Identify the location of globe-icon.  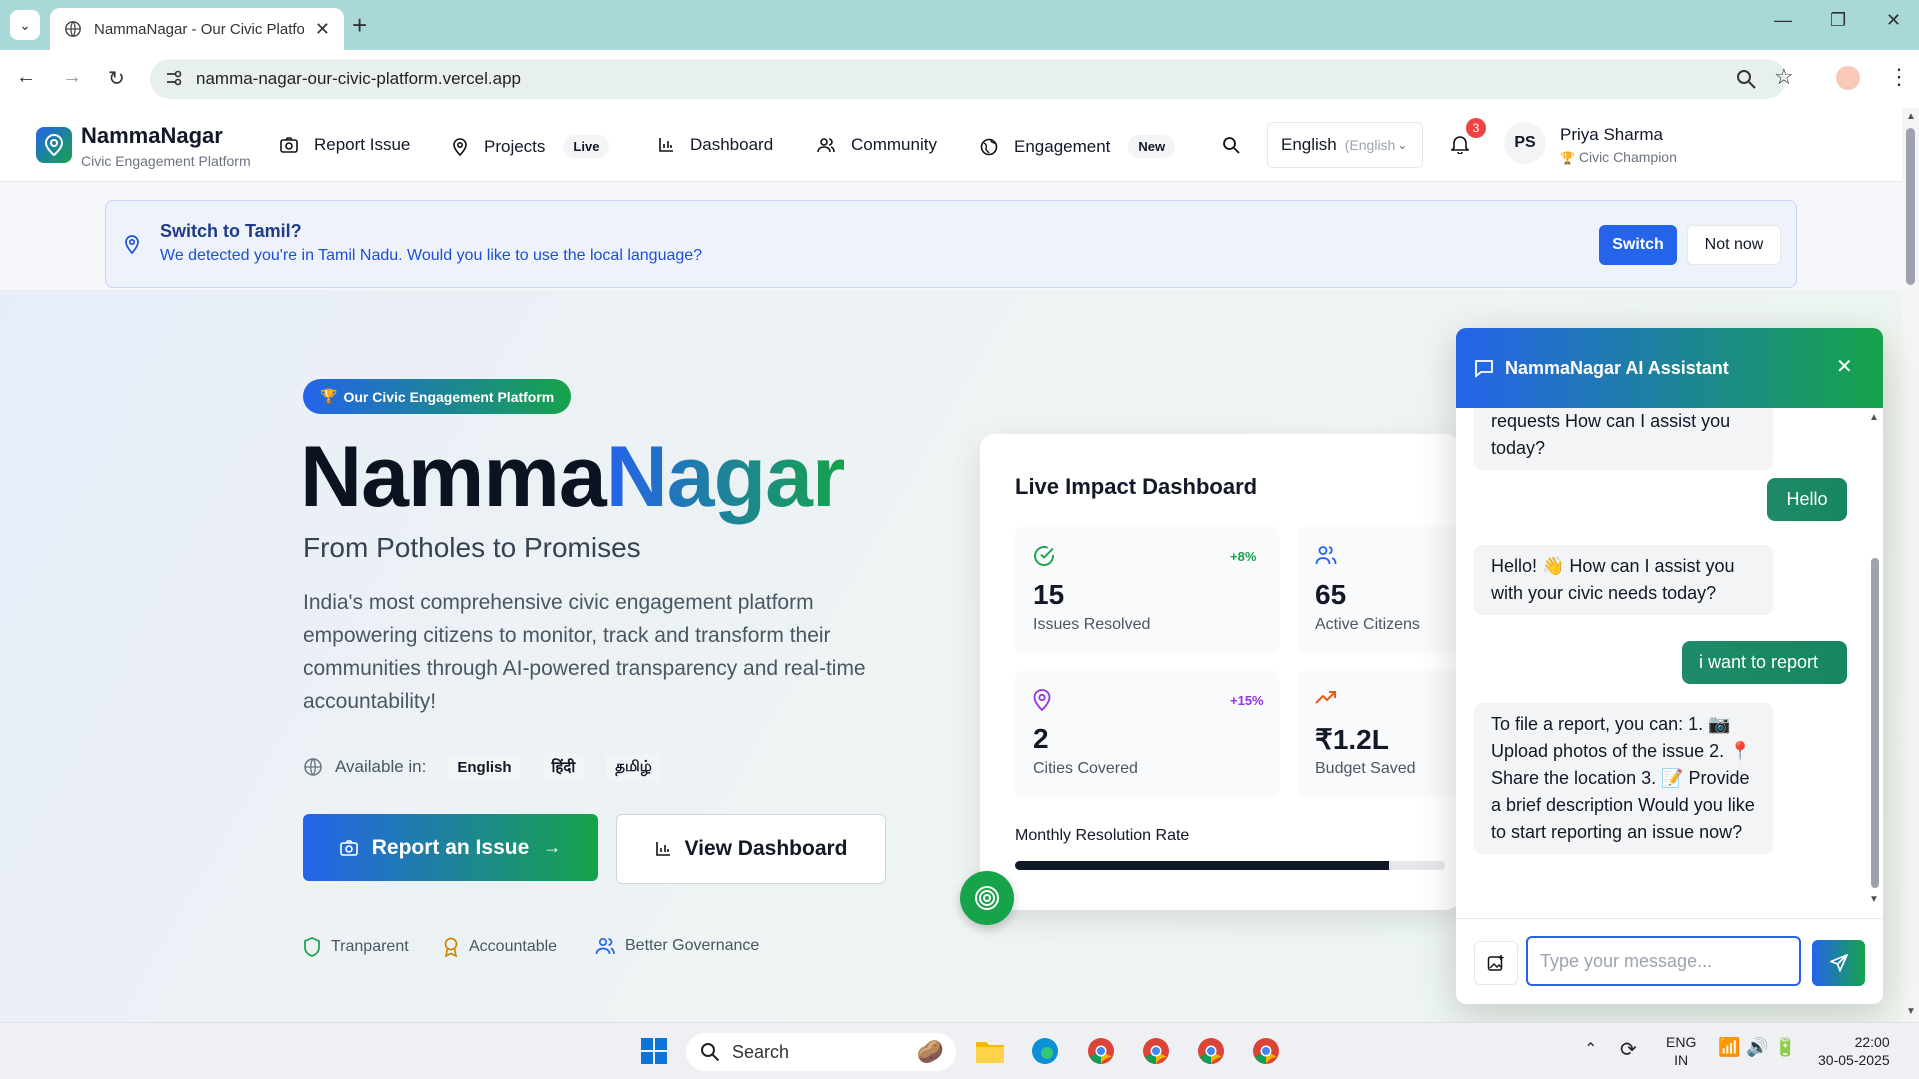
(313, 767).